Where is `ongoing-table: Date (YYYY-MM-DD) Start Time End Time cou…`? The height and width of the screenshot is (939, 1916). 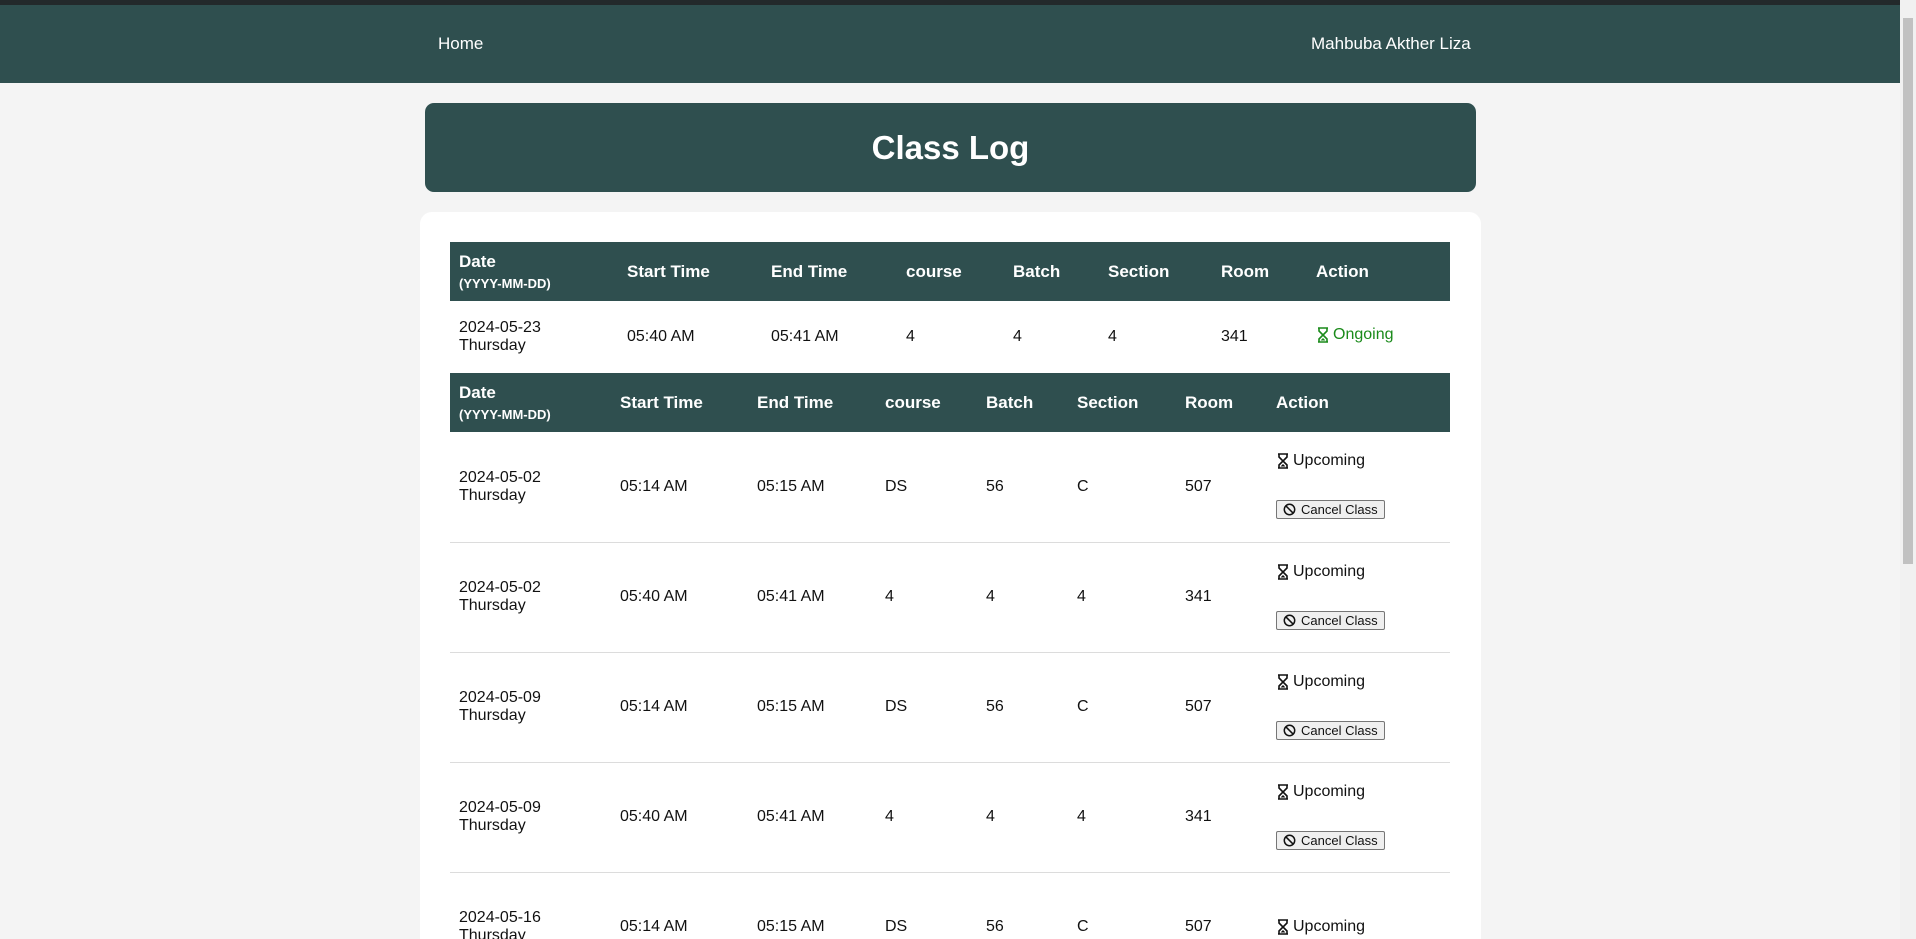 ongoing-table: Date (YYYY-MM-DD) Start Time End Time cou… is located at coordinates (950, 307).